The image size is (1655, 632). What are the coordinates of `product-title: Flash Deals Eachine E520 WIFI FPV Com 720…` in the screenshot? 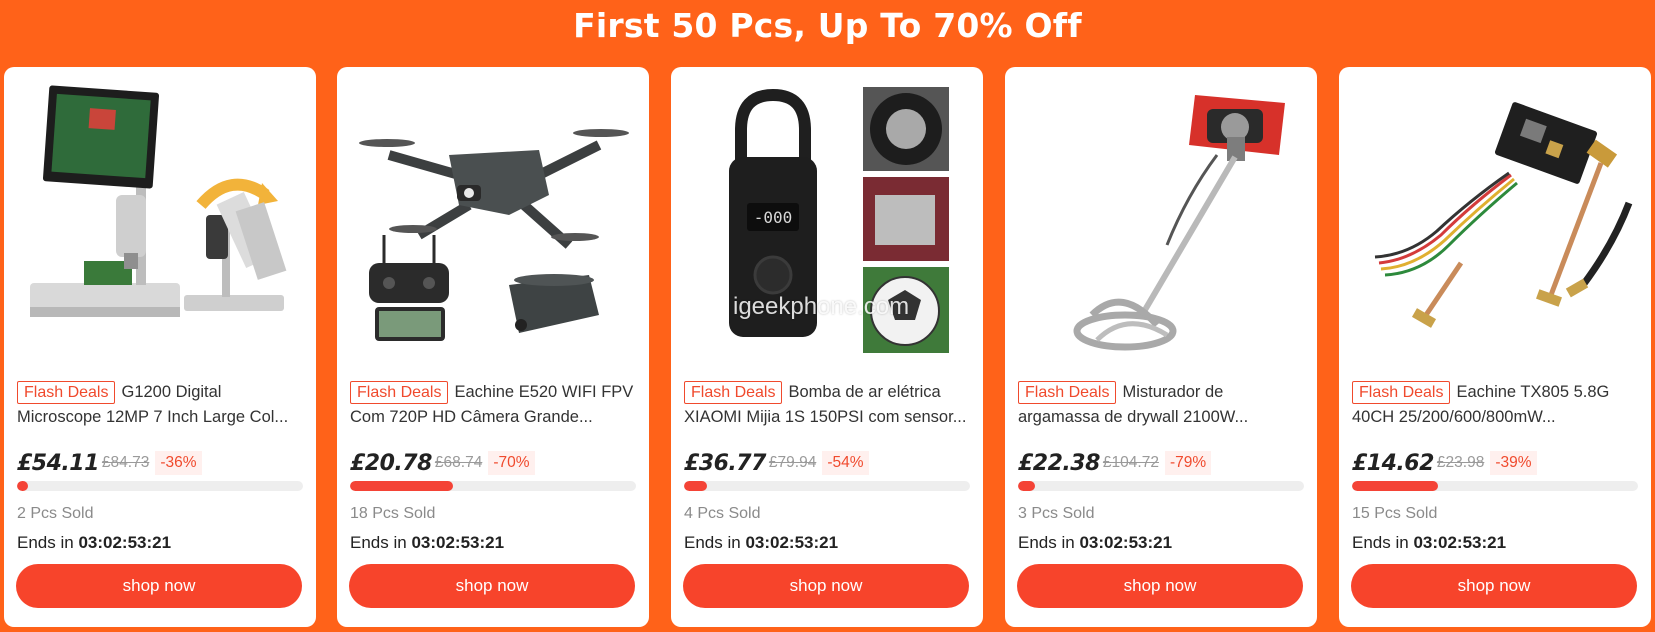 It's located at (493, 408).